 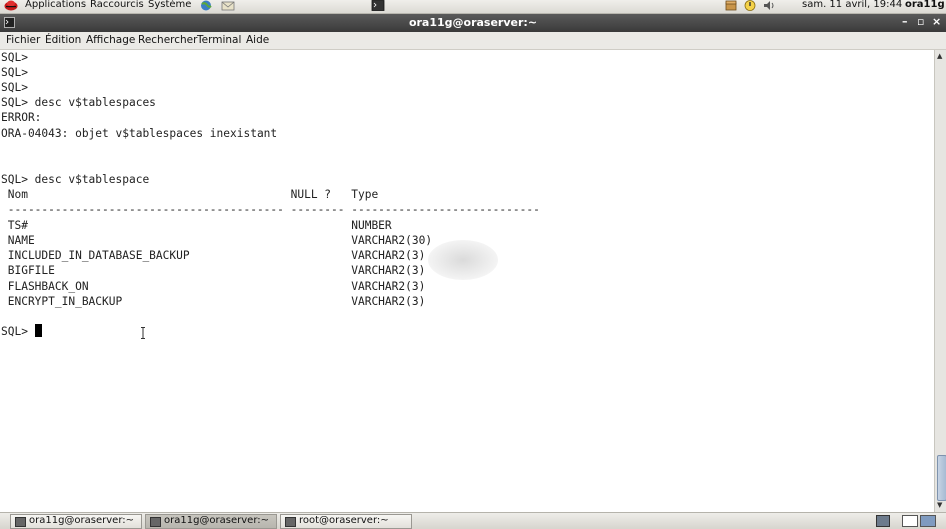 I want to click on window-titlebar: ora11g@oraserver:~ – ▫ ×, so click(x=473, y=23).